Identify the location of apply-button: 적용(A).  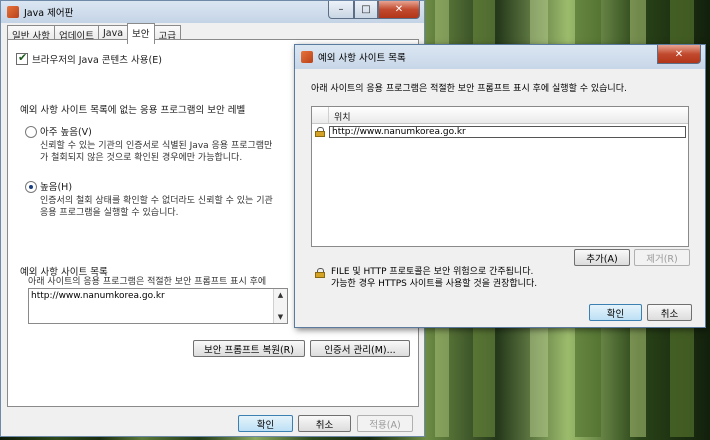
(385, 423).